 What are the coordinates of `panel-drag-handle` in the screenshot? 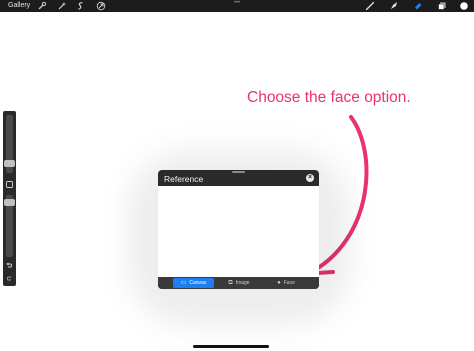 It's located at (238, 172).